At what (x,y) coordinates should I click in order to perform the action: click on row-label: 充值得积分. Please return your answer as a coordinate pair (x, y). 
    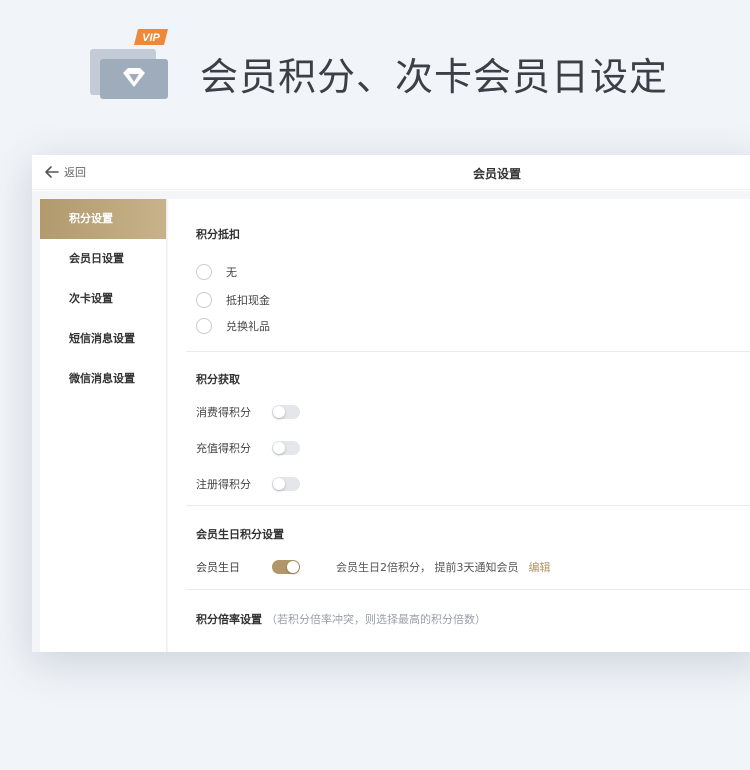
    Looking at the image, I should click on (223, 448).